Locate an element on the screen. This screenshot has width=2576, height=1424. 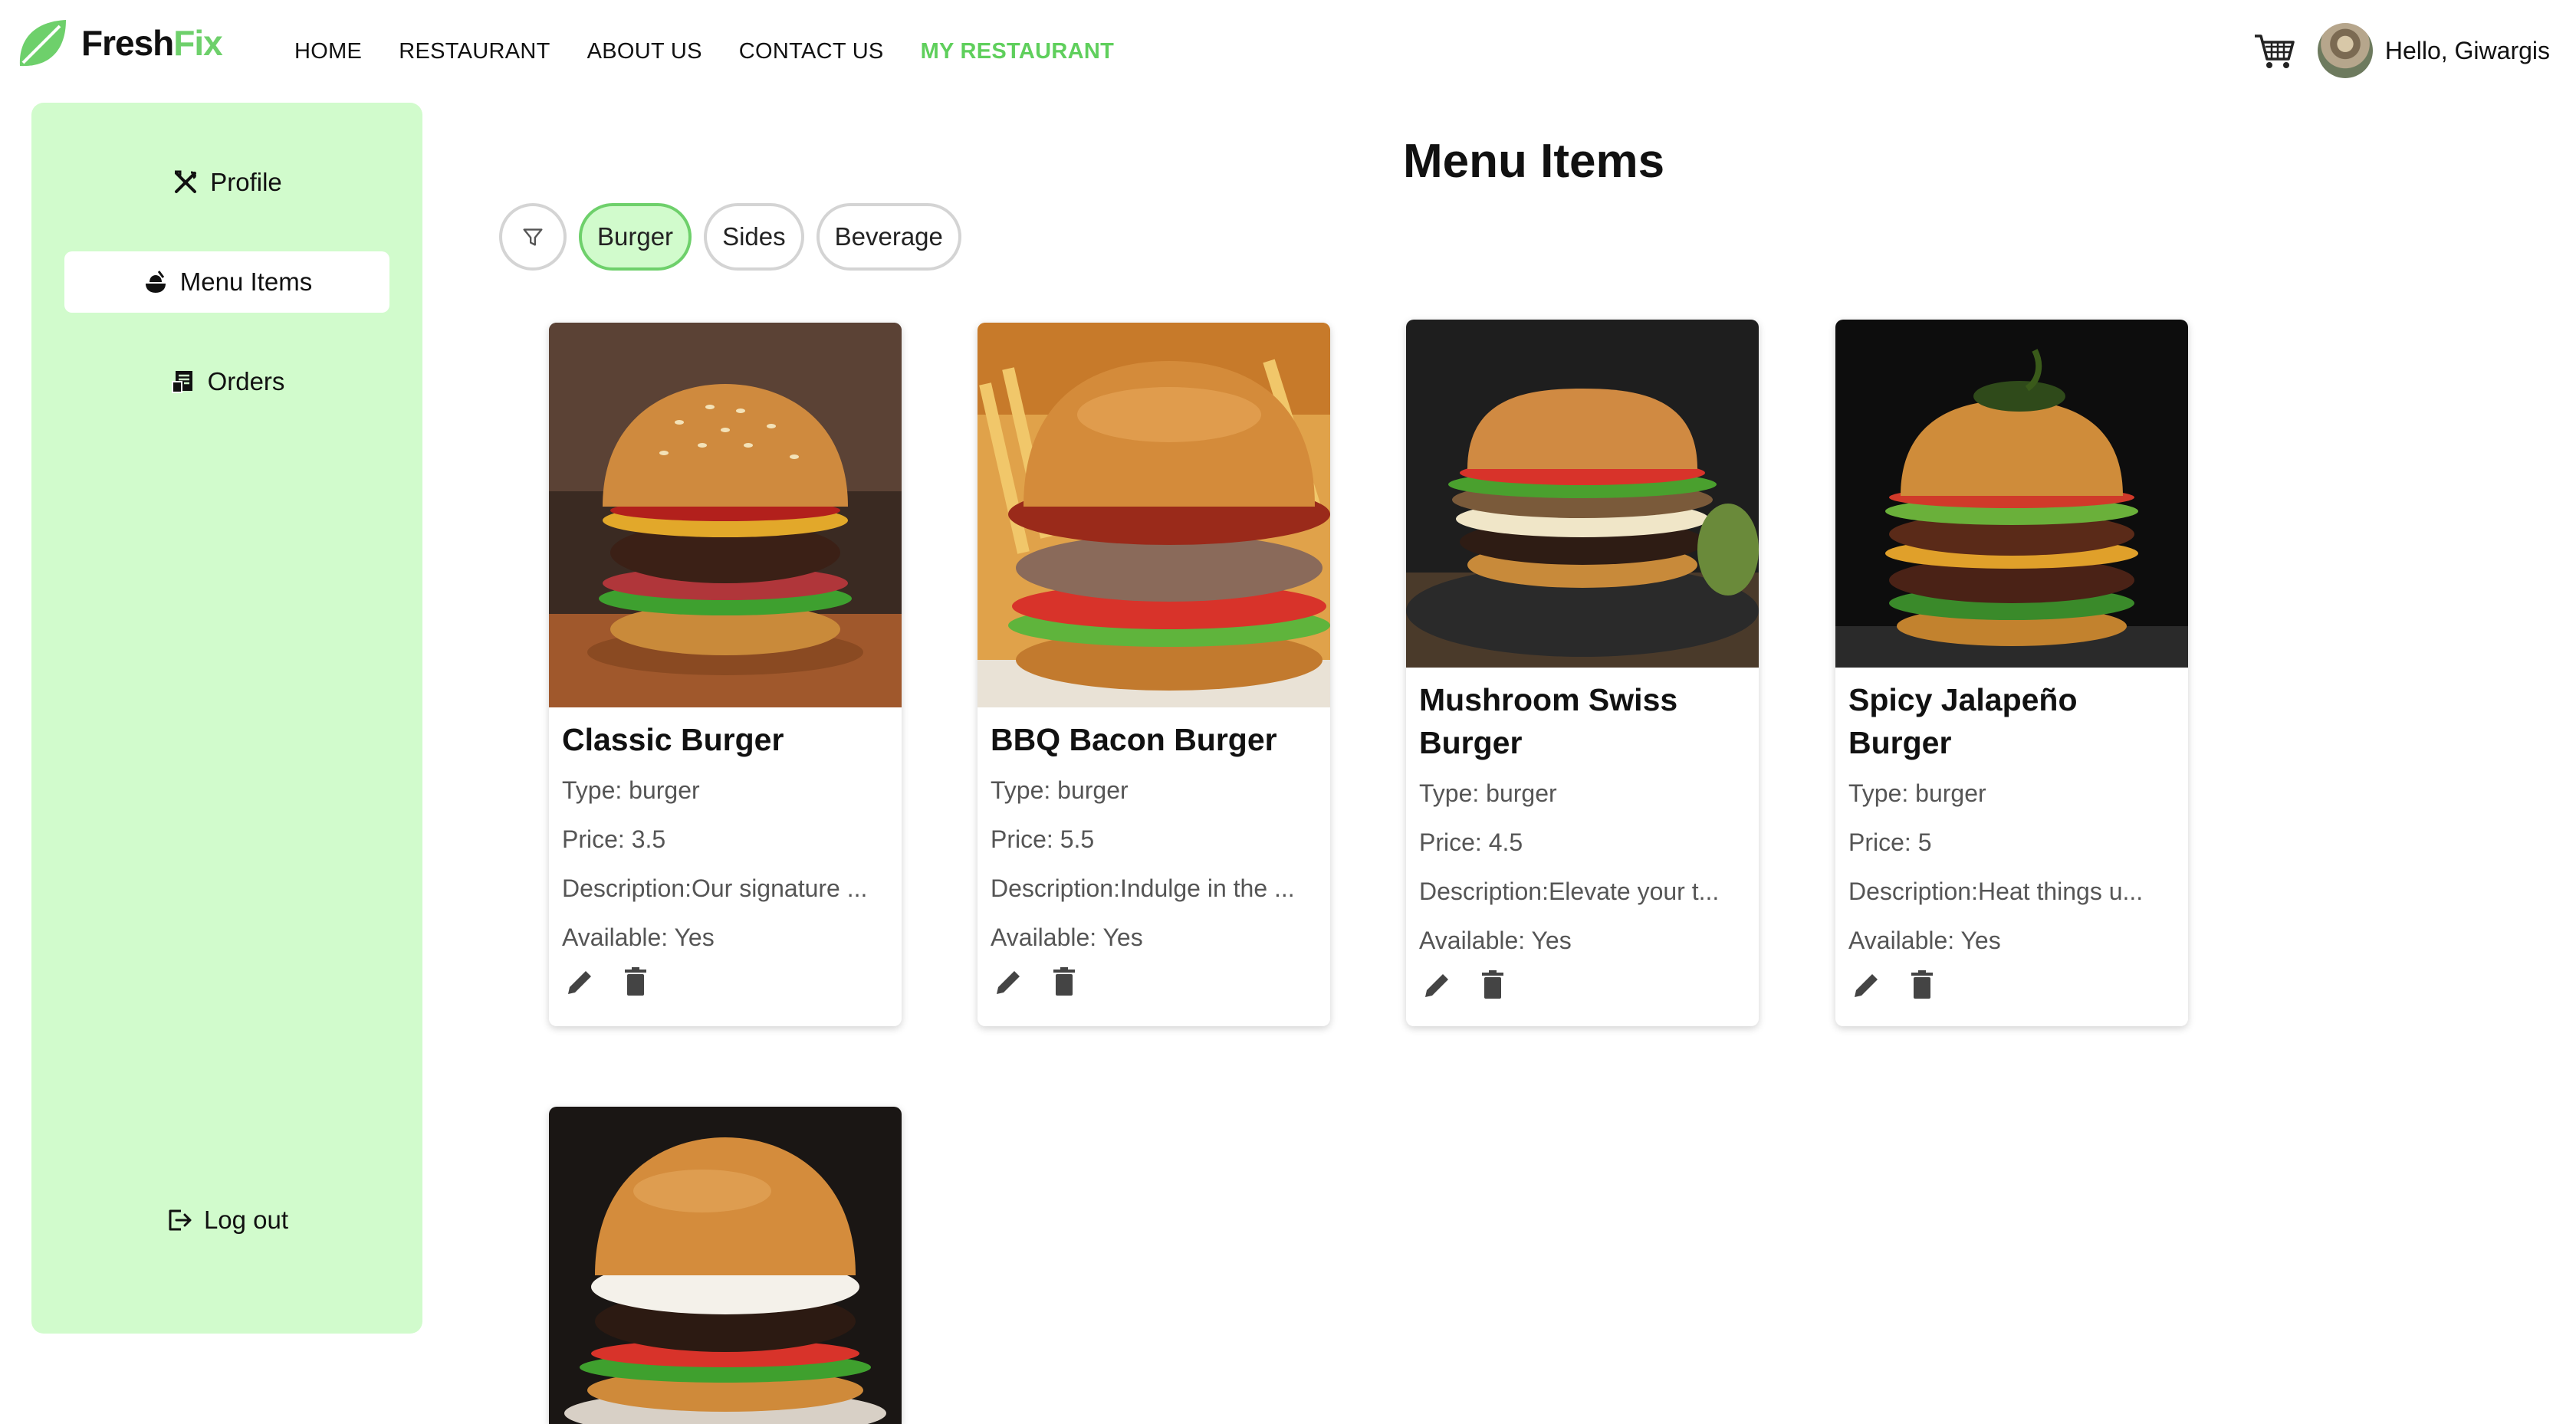
logout-icon is located at coordinates (179, 1220).